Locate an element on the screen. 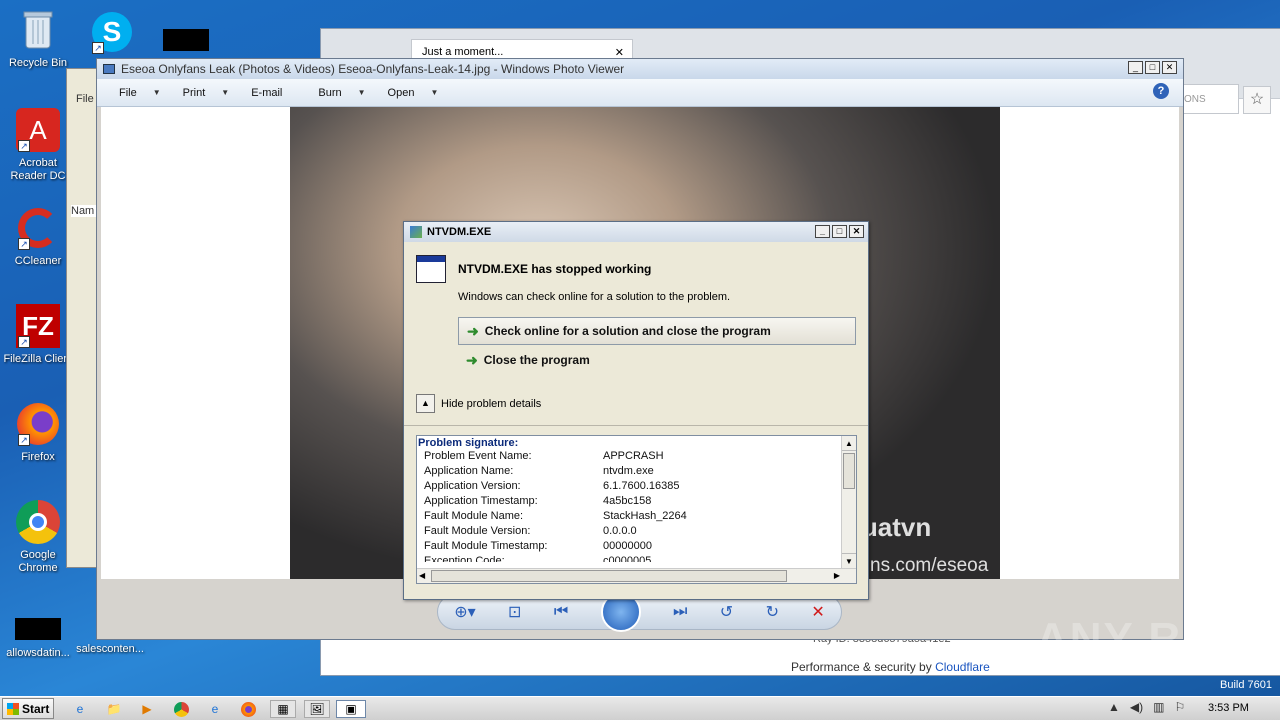  ccleaner-icon: ↗ is located at coordinates (38, 228).